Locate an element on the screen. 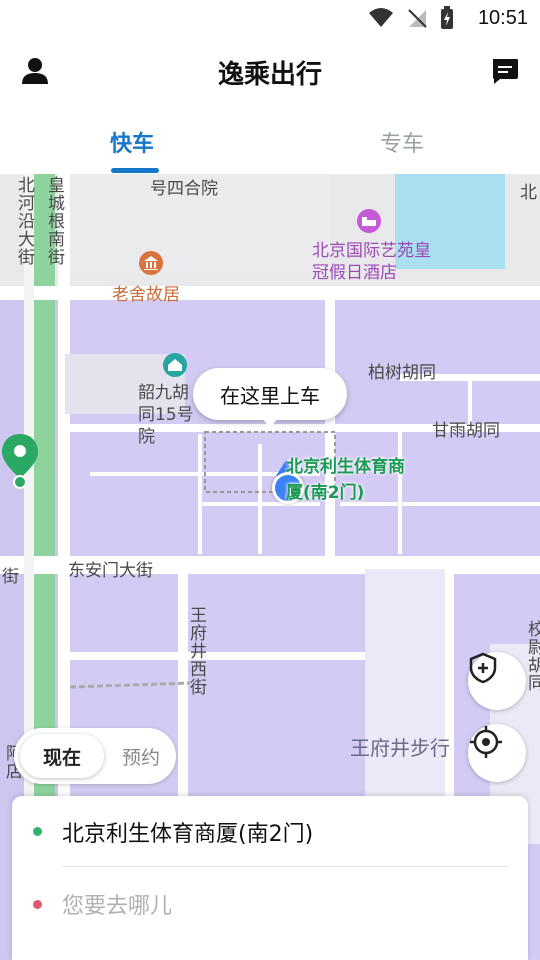 The image size is (540, 960). map-label-huangcheng: 皇城根南街 is located at coordinates (54, 221).